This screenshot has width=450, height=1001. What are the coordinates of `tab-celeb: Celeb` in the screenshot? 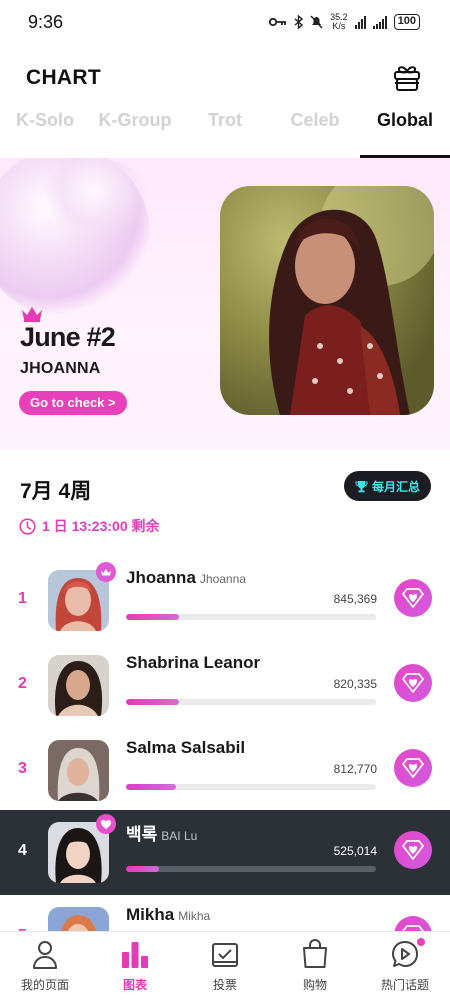 It's located at (315, 131).